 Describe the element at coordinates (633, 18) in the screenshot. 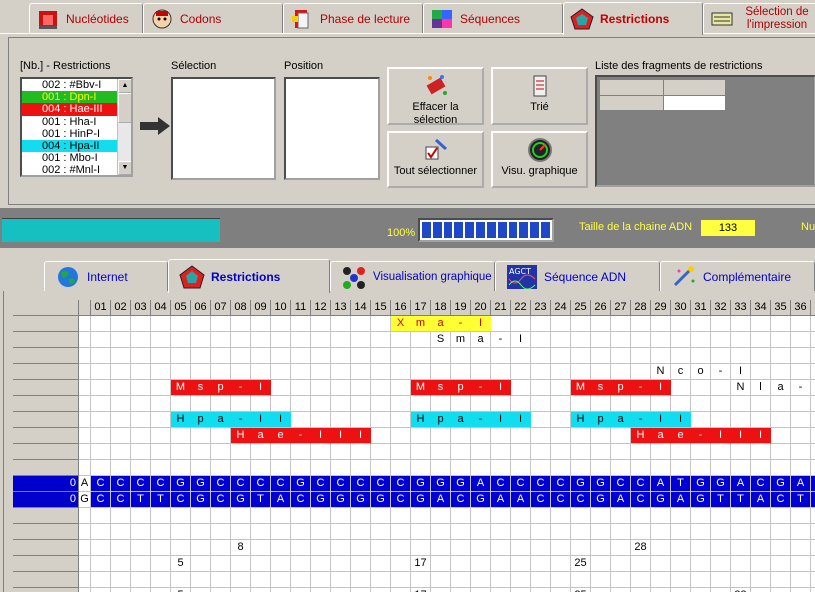

I see `tab-restrictions: Restrictions` at that location.